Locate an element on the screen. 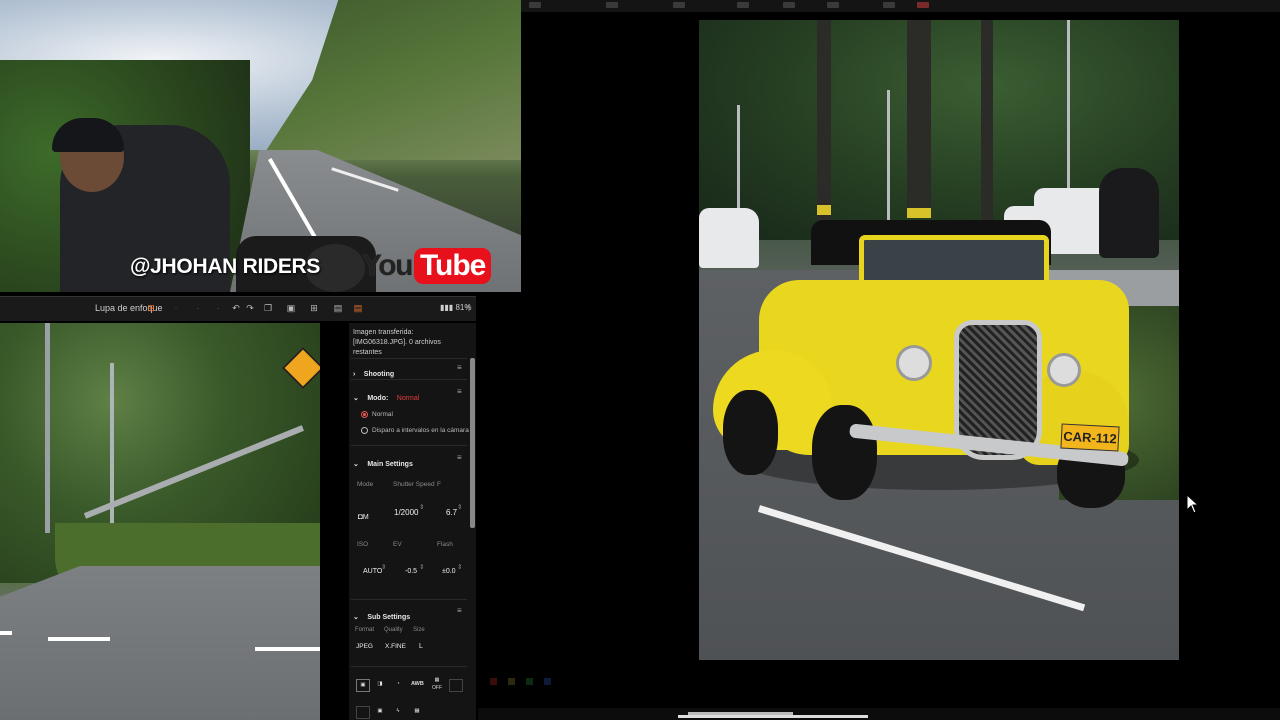 The height and width of the screenshot is (720, 1280). shooting-header: Shooting is located at coordinates (379, 374).